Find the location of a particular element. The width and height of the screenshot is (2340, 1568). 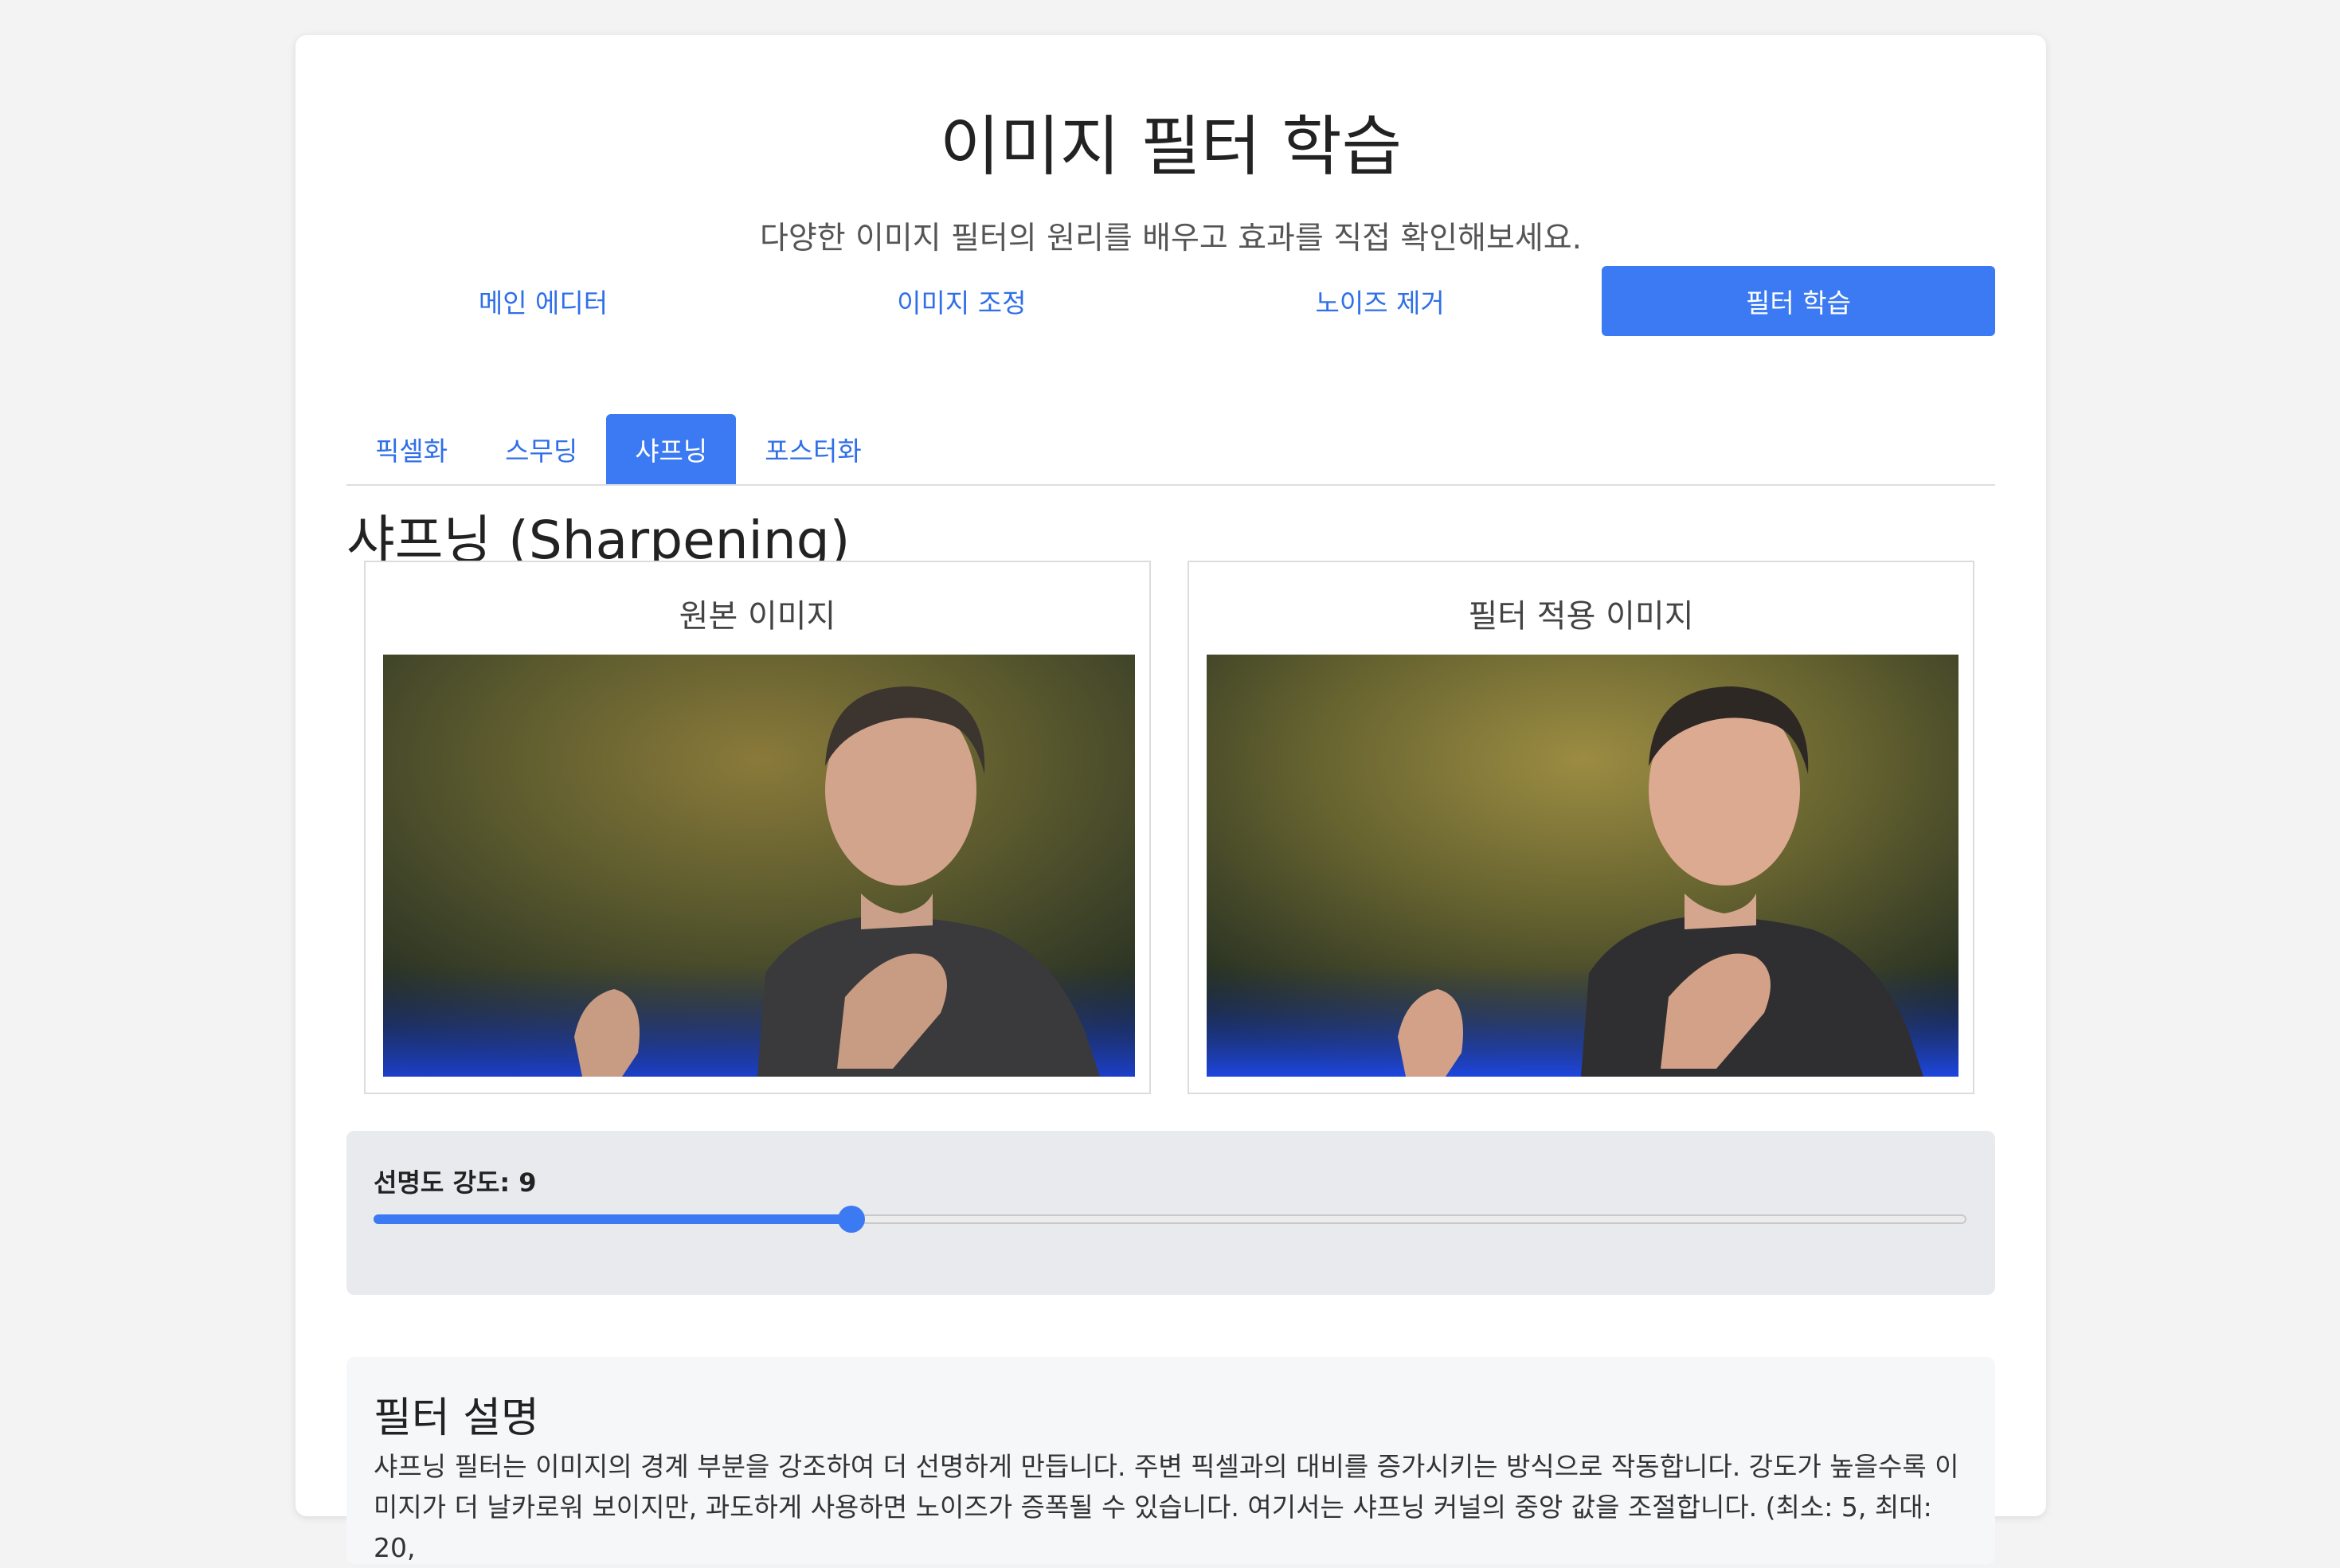

main-nav: 메인 에디터 이미지 조정 노이즈 제거 필터 학습 is located at coordinates (1170, 301).